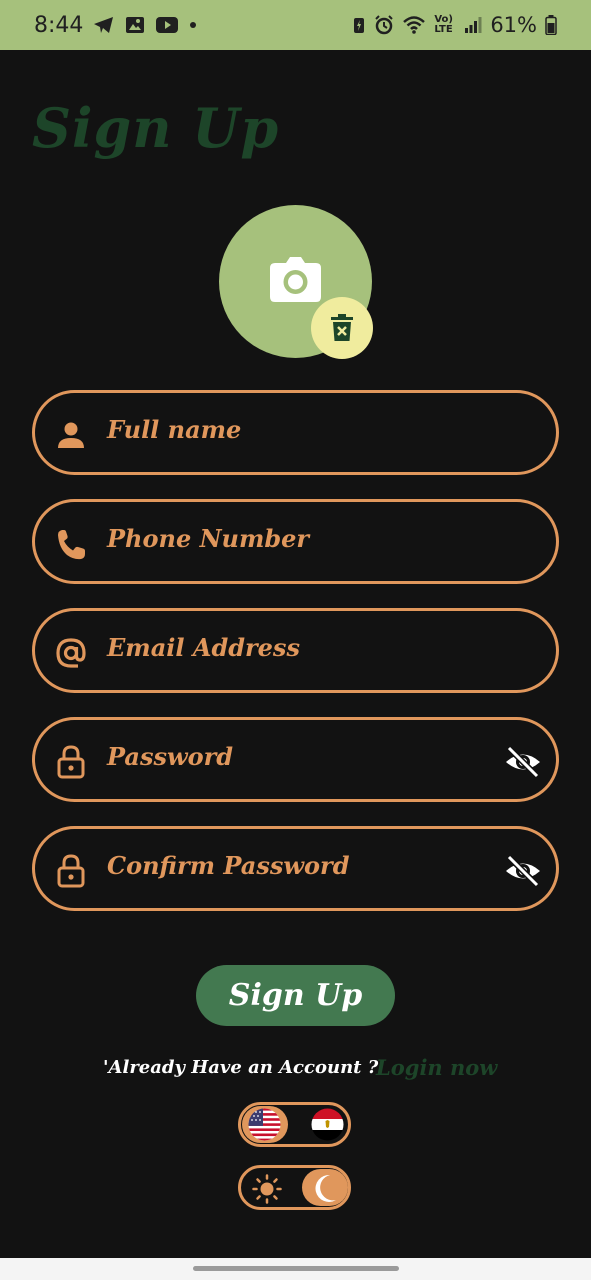 Image resolution: width=591 pixels, height=1280 pixels. I want to click on battery-percent: 61%, so click(513, 25).